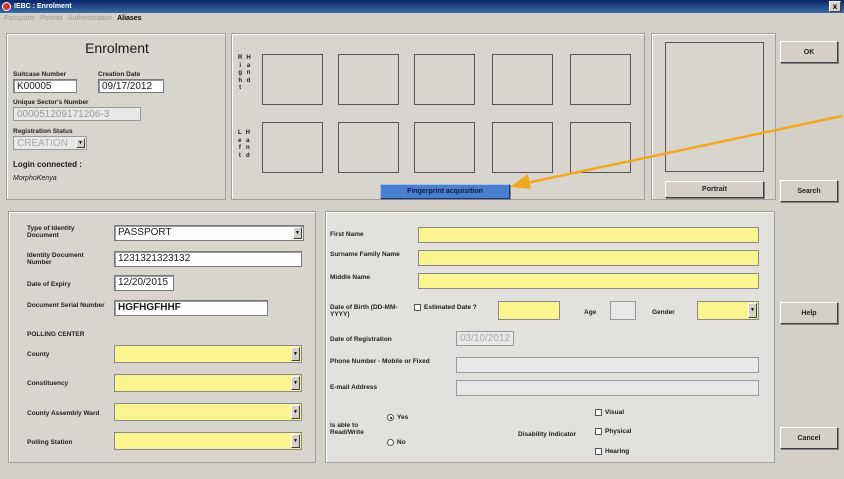 This screenshot has height=479, width=844. I want to click on disability-label: Disability Indicator, so click(547, 434).